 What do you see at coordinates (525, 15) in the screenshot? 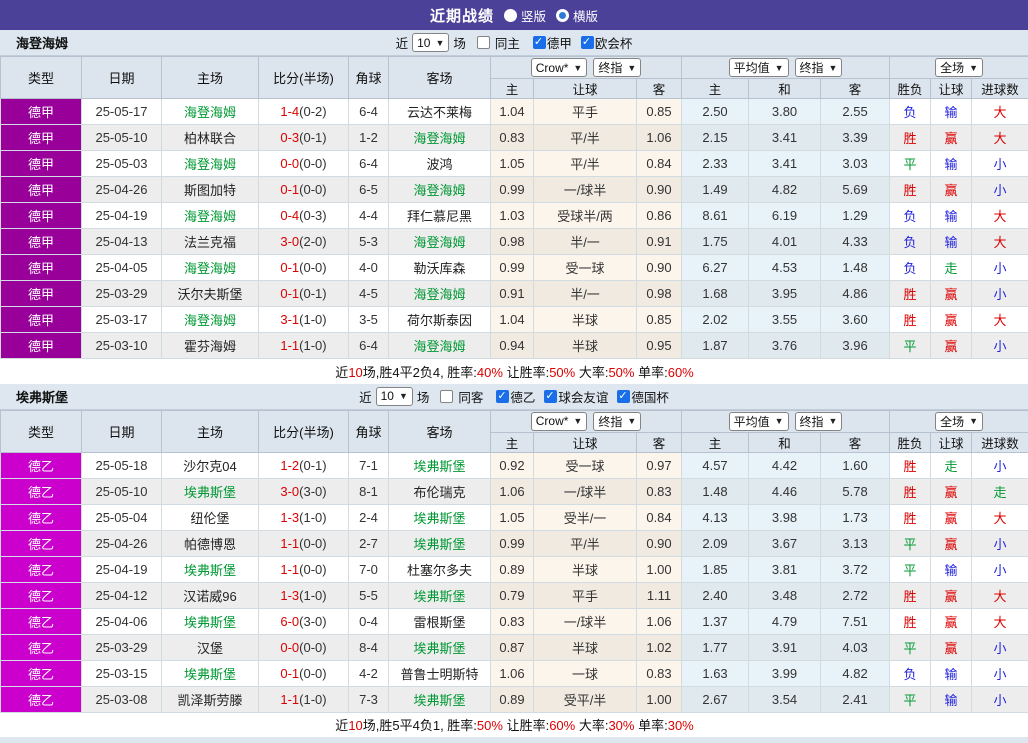
I see `radio-vertical-option: 竖版` at bounding box center [525, 15].